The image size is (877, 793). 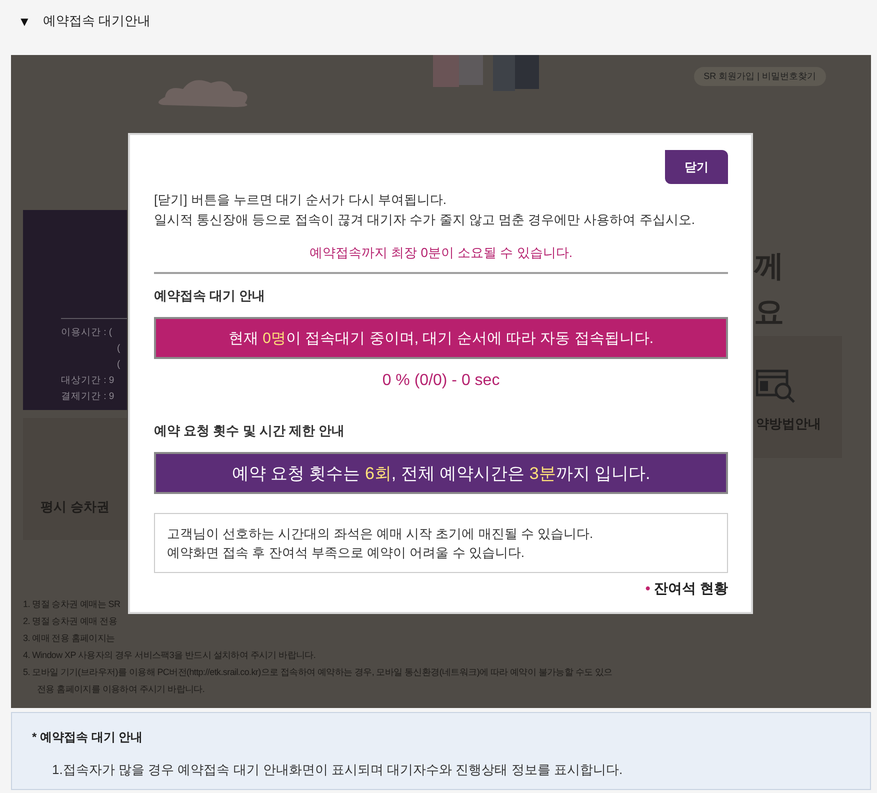 I want to click on queue-section-title: 예약접속 대기 안내, so click(x=210, y=296).